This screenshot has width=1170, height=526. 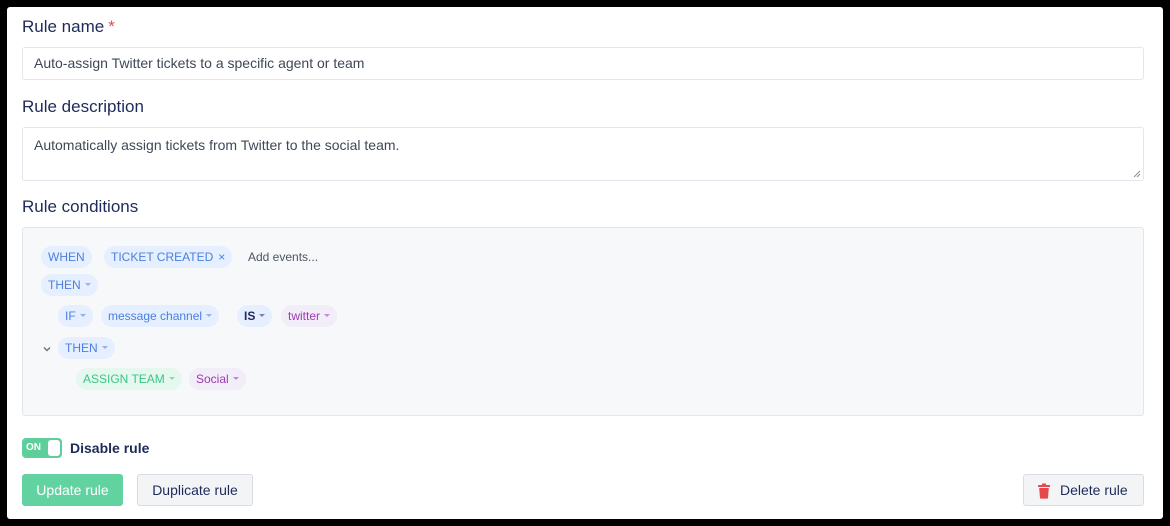 I want to click on toggle-state-text: ON, so click(x=33, y=447).